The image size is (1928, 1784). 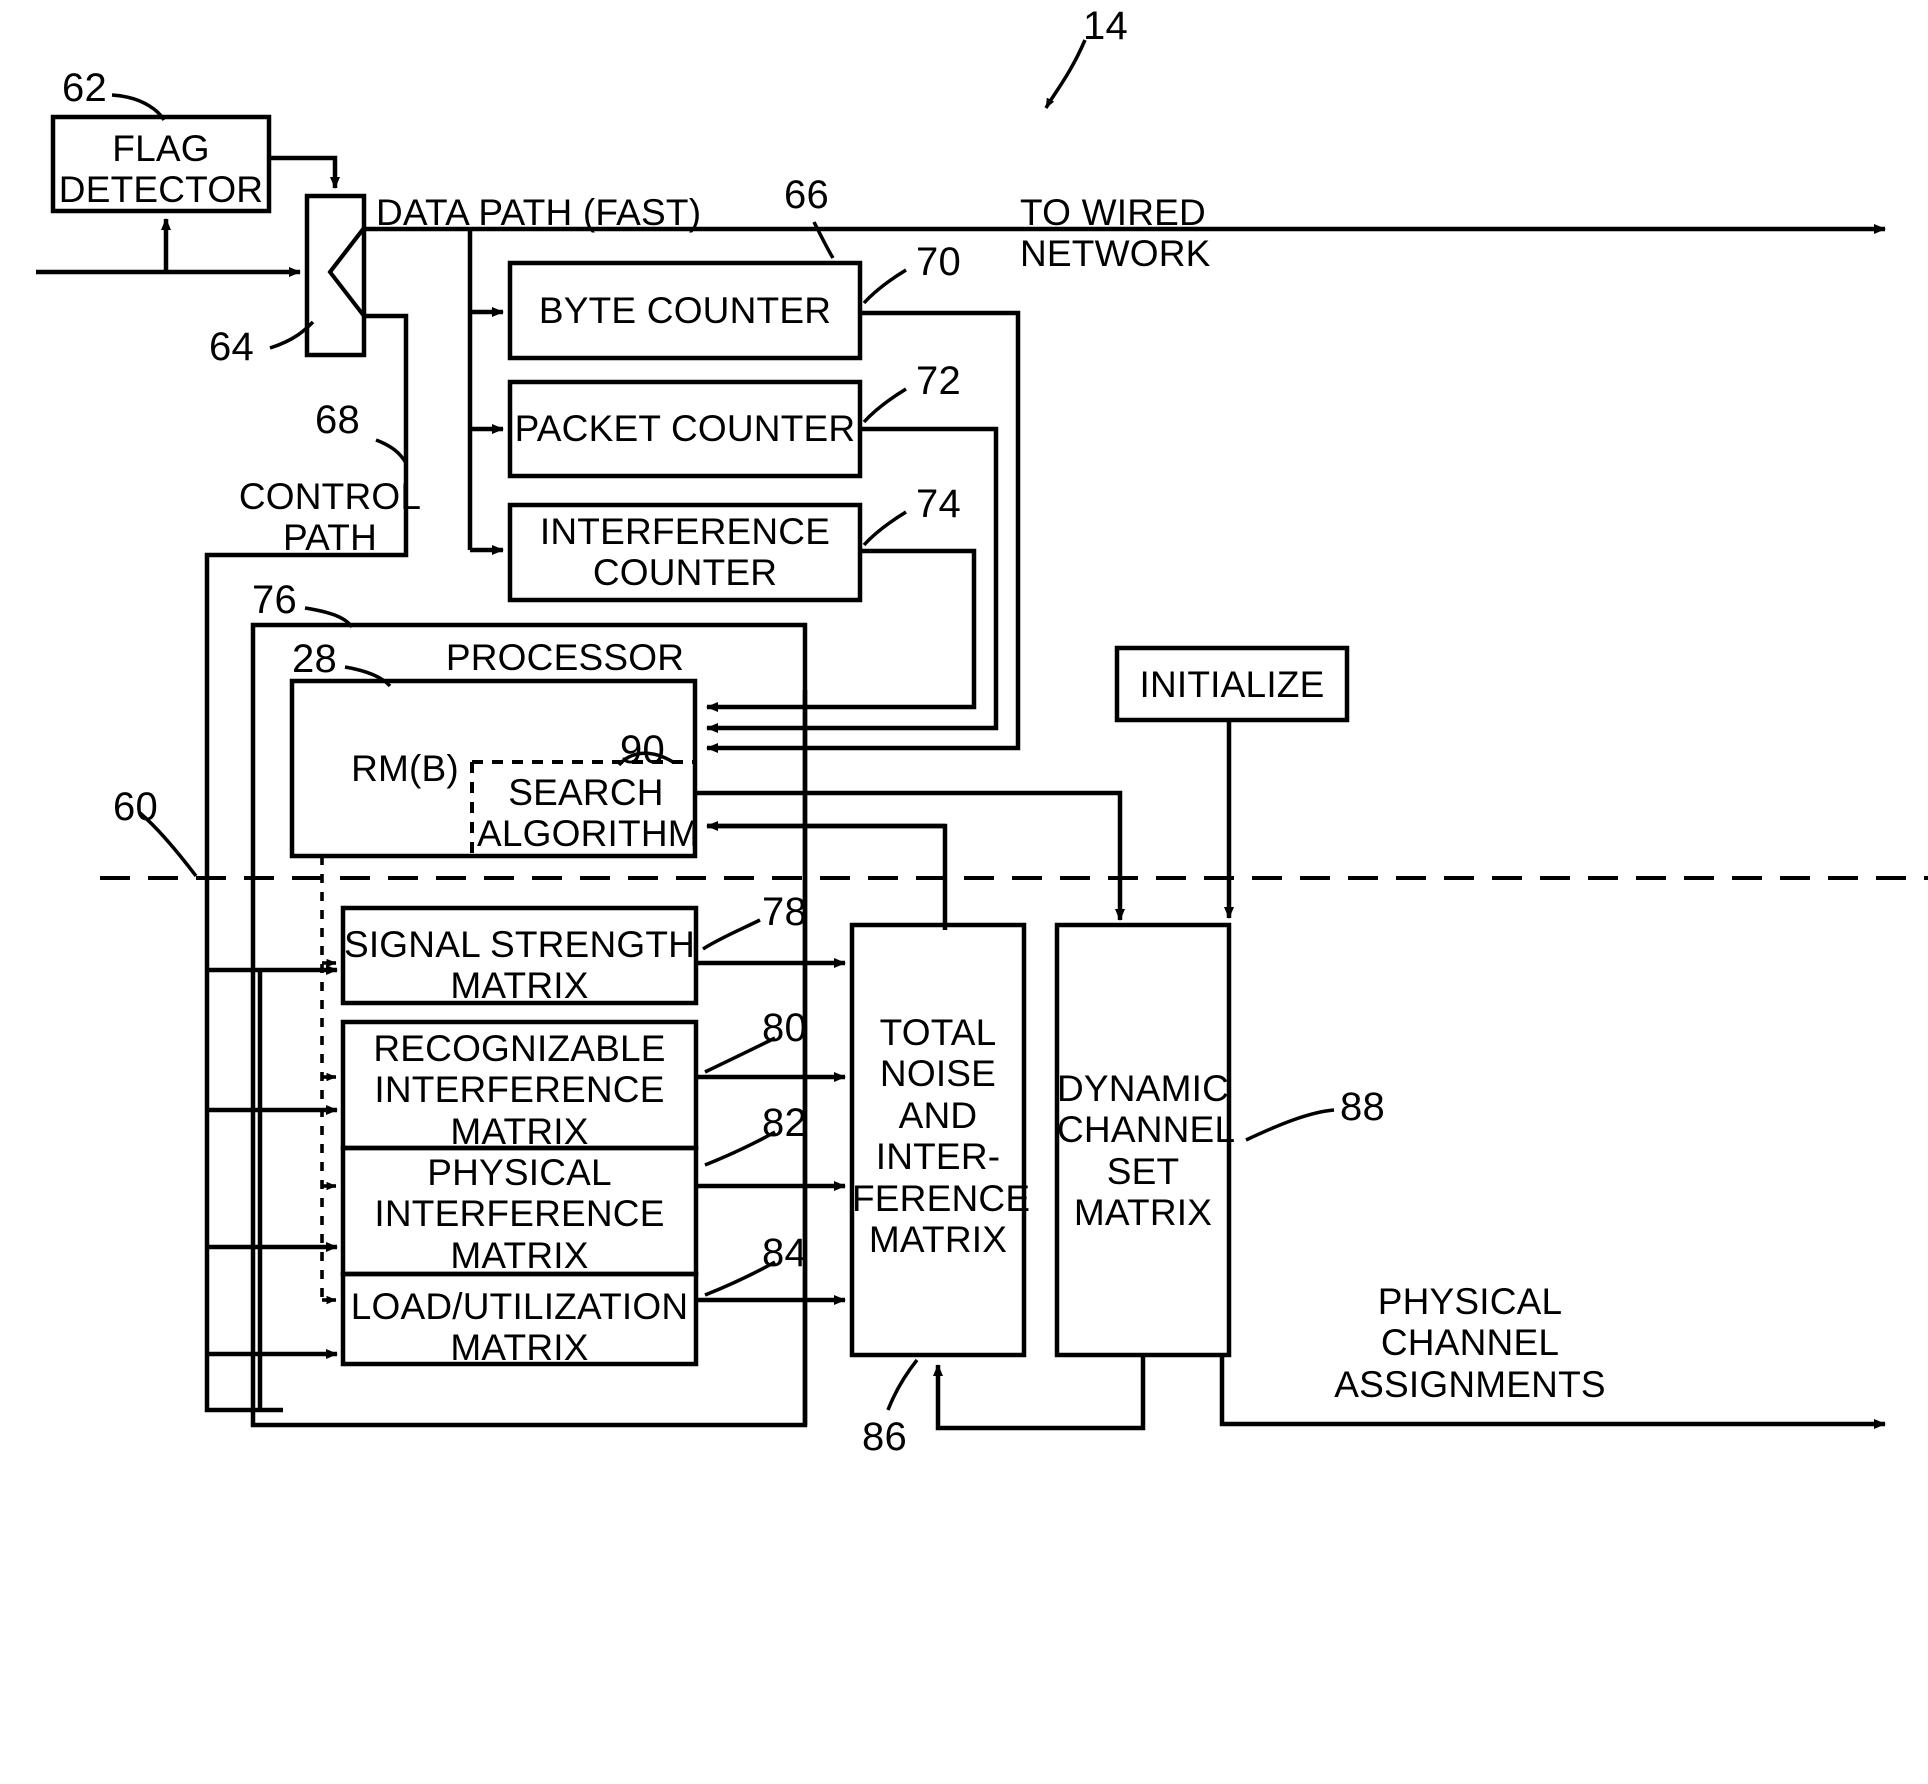 I want to click on initialize-label: INITIALIZE, so click(x=1232, y=684).